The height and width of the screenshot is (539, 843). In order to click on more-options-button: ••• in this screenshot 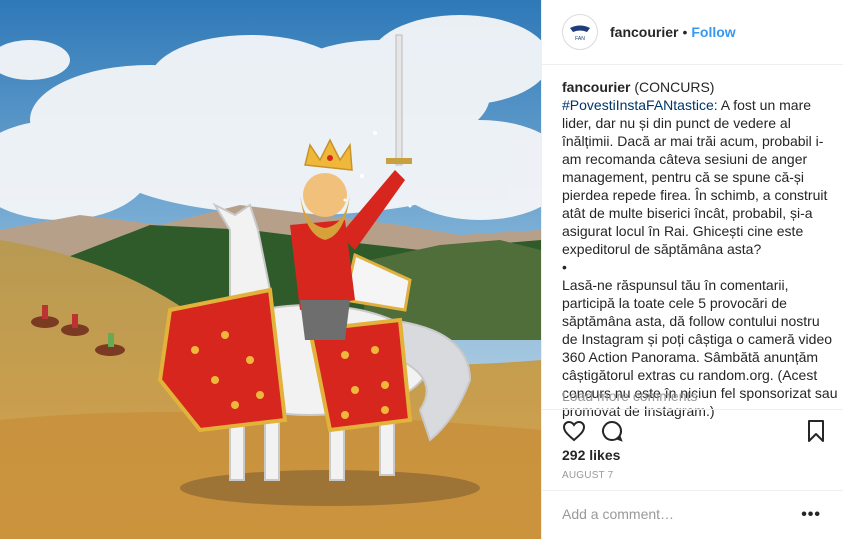, I will do `click(811, 515)`.